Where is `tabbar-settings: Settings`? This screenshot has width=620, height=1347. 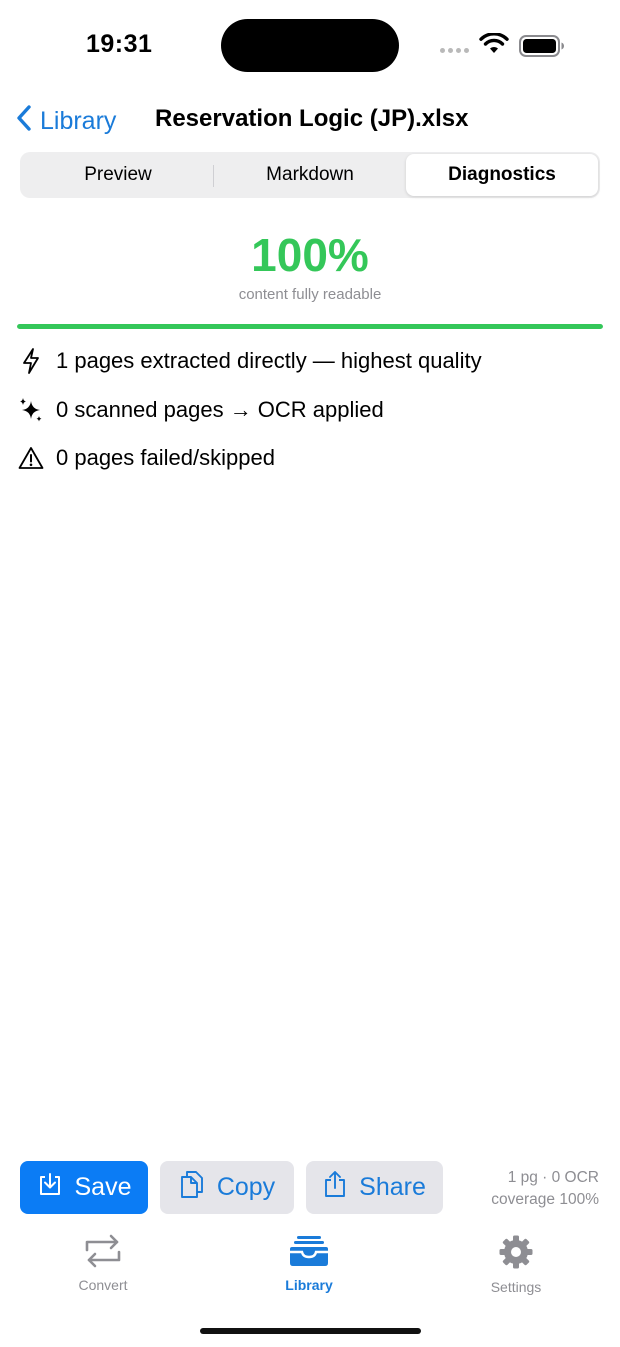 tabbar-settings: Settings is located at coordinates (516, 1264).